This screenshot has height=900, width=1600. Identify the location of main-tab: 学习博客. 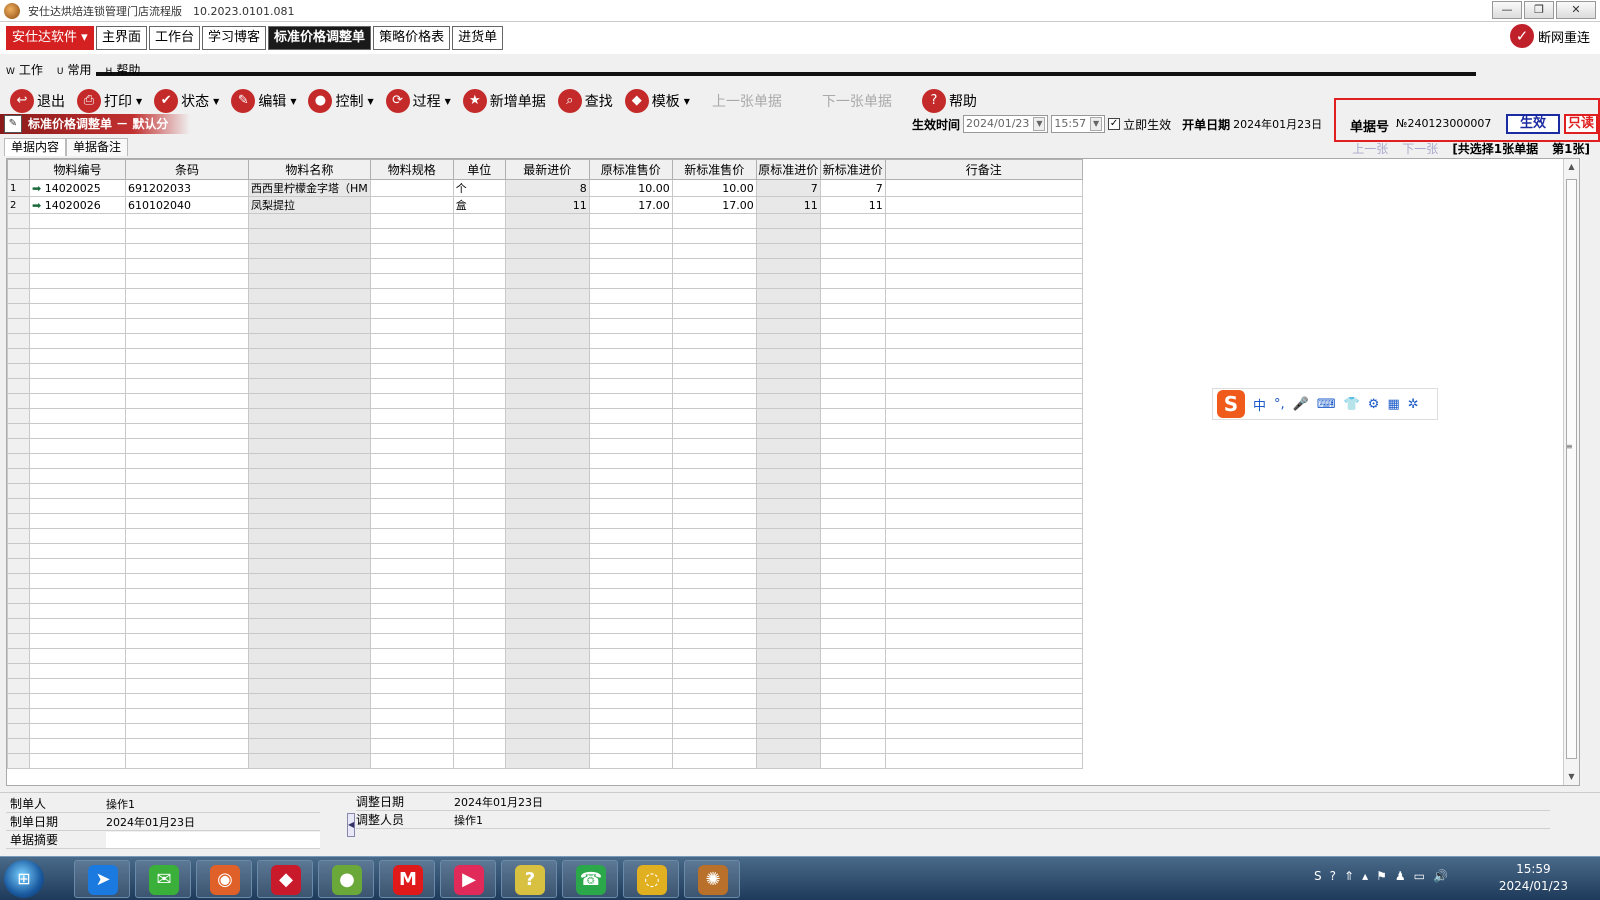
(234, 38).